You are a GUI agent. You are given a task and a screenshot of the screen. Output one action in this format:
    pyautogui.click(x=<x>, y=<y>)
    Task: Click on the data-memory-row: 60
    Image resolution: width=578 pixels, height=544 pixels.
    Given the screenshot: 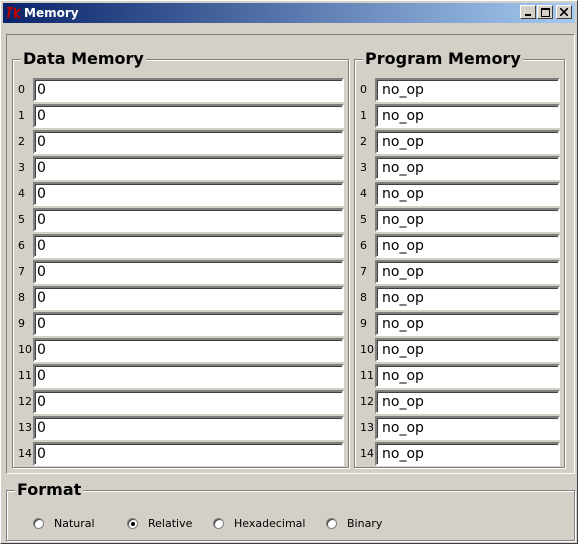 What is the action you would take?
    pyautogui.click(x=180, y=246)
    